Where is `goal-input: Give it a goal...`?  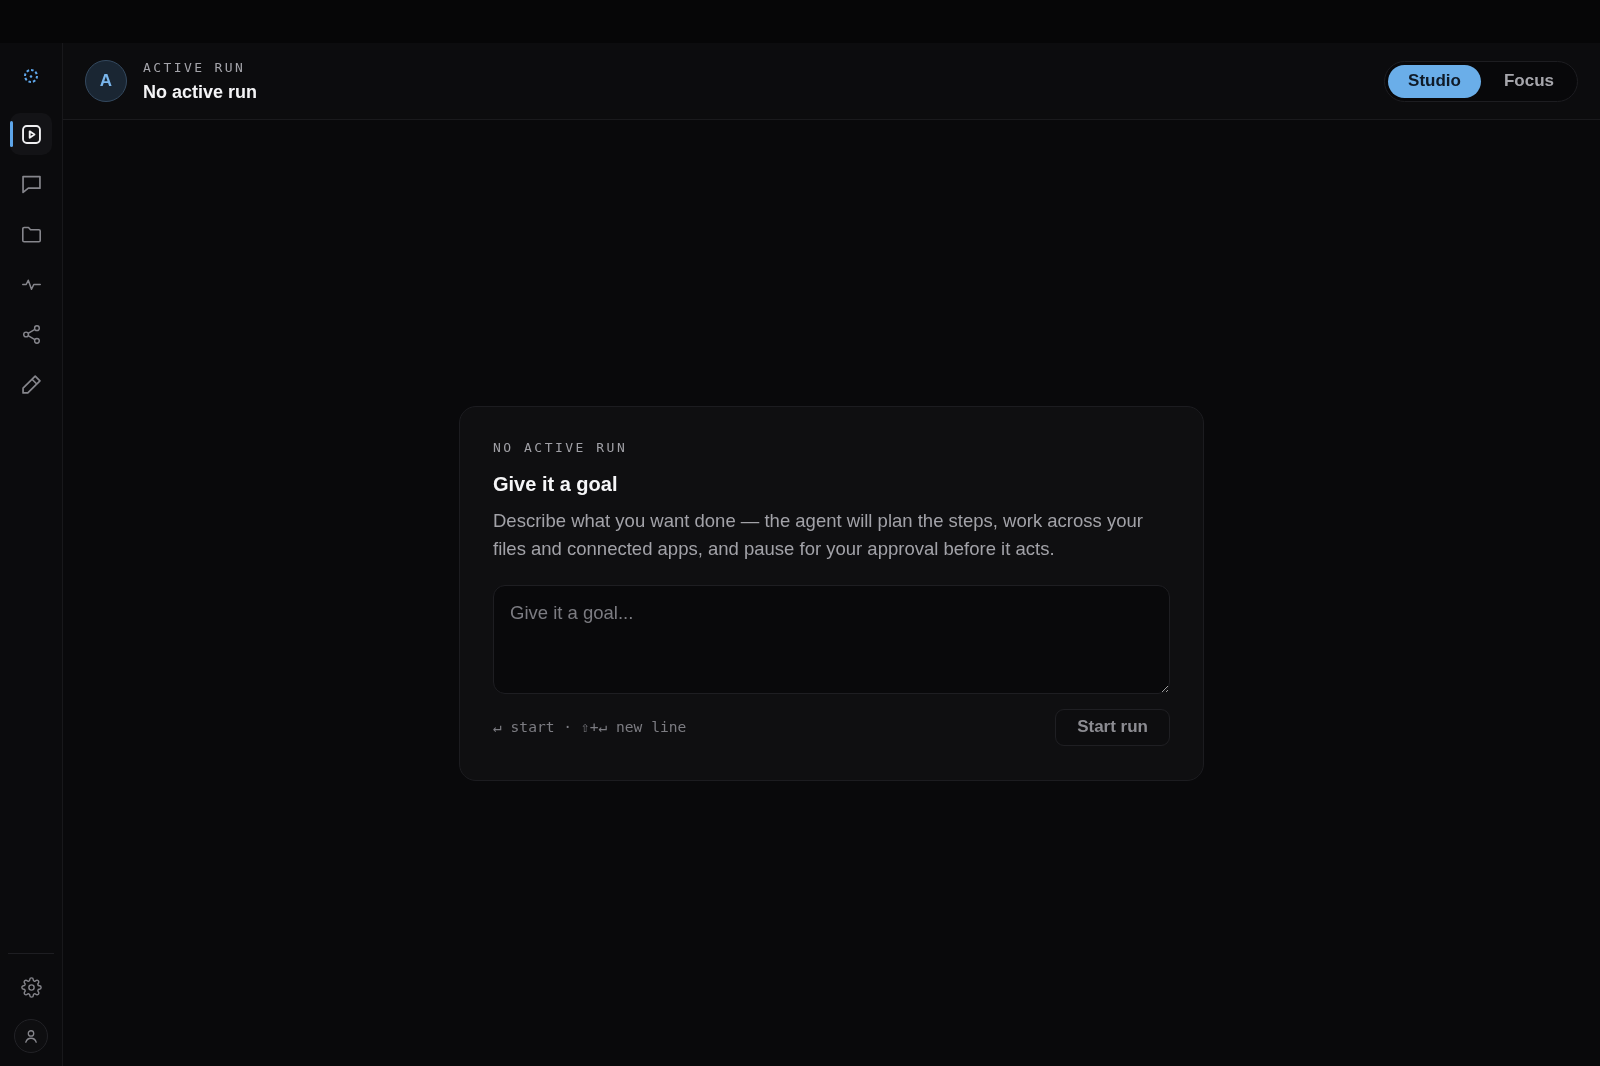 goal-input: Give it a goal... is located at coordinates (831, 639).